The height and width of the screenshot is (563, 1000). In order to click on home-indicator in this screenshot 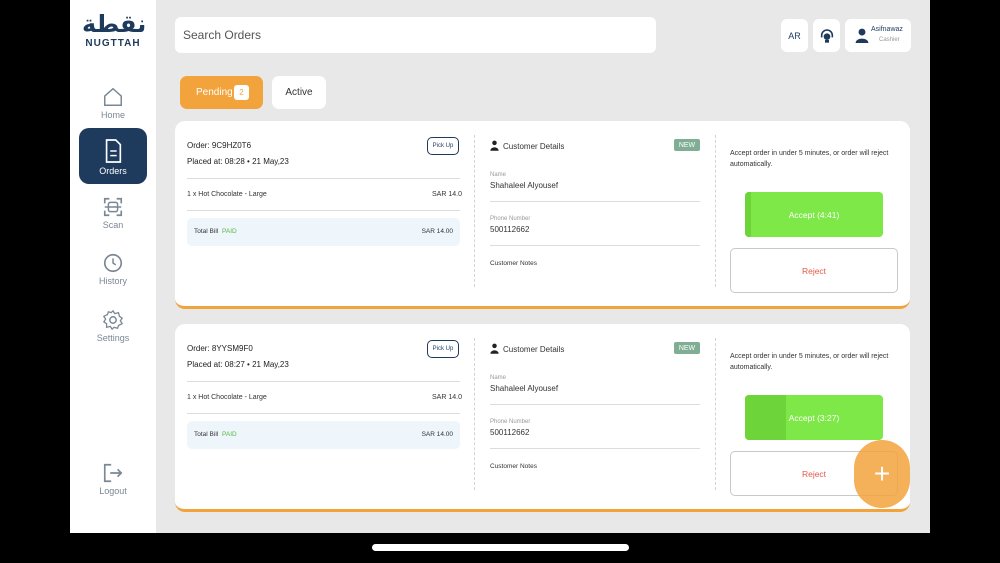, I will do `click(500, 547)`.